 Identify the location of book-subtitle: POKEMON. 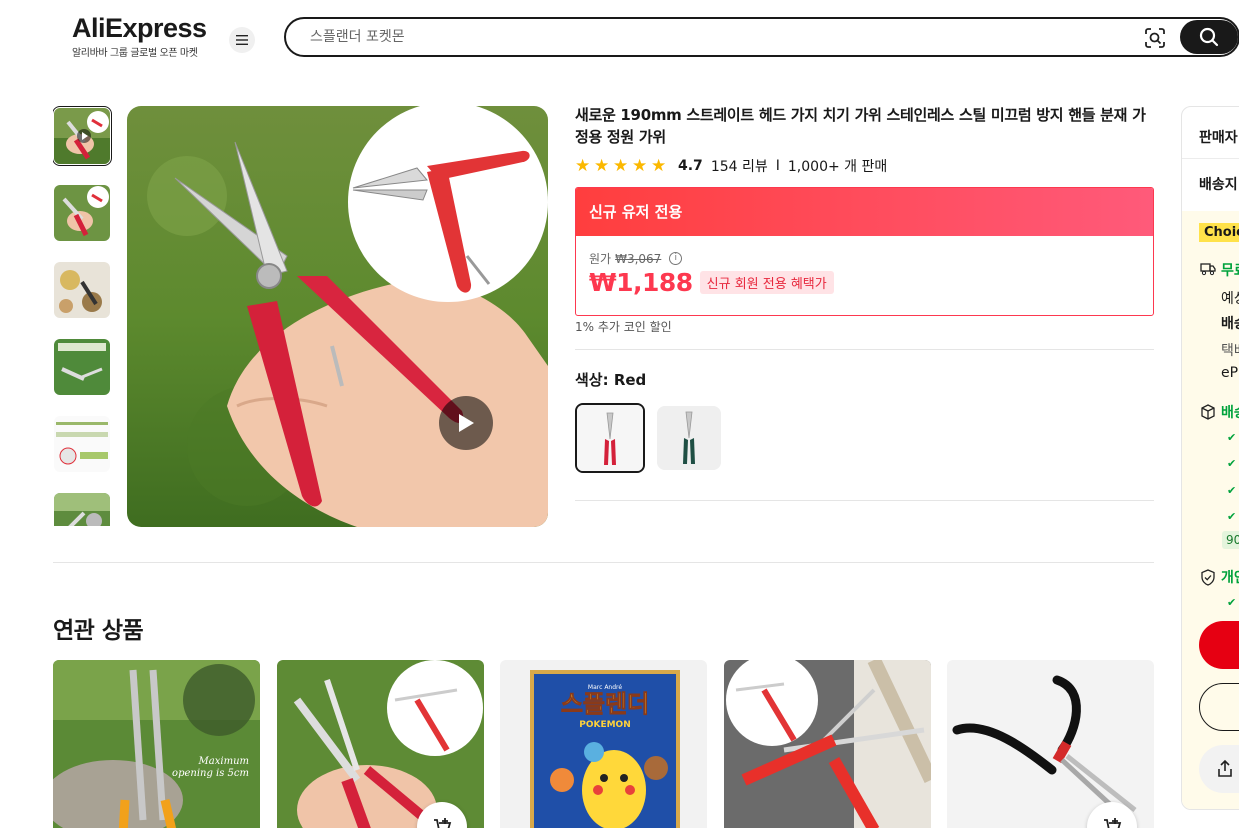
(605, 725).